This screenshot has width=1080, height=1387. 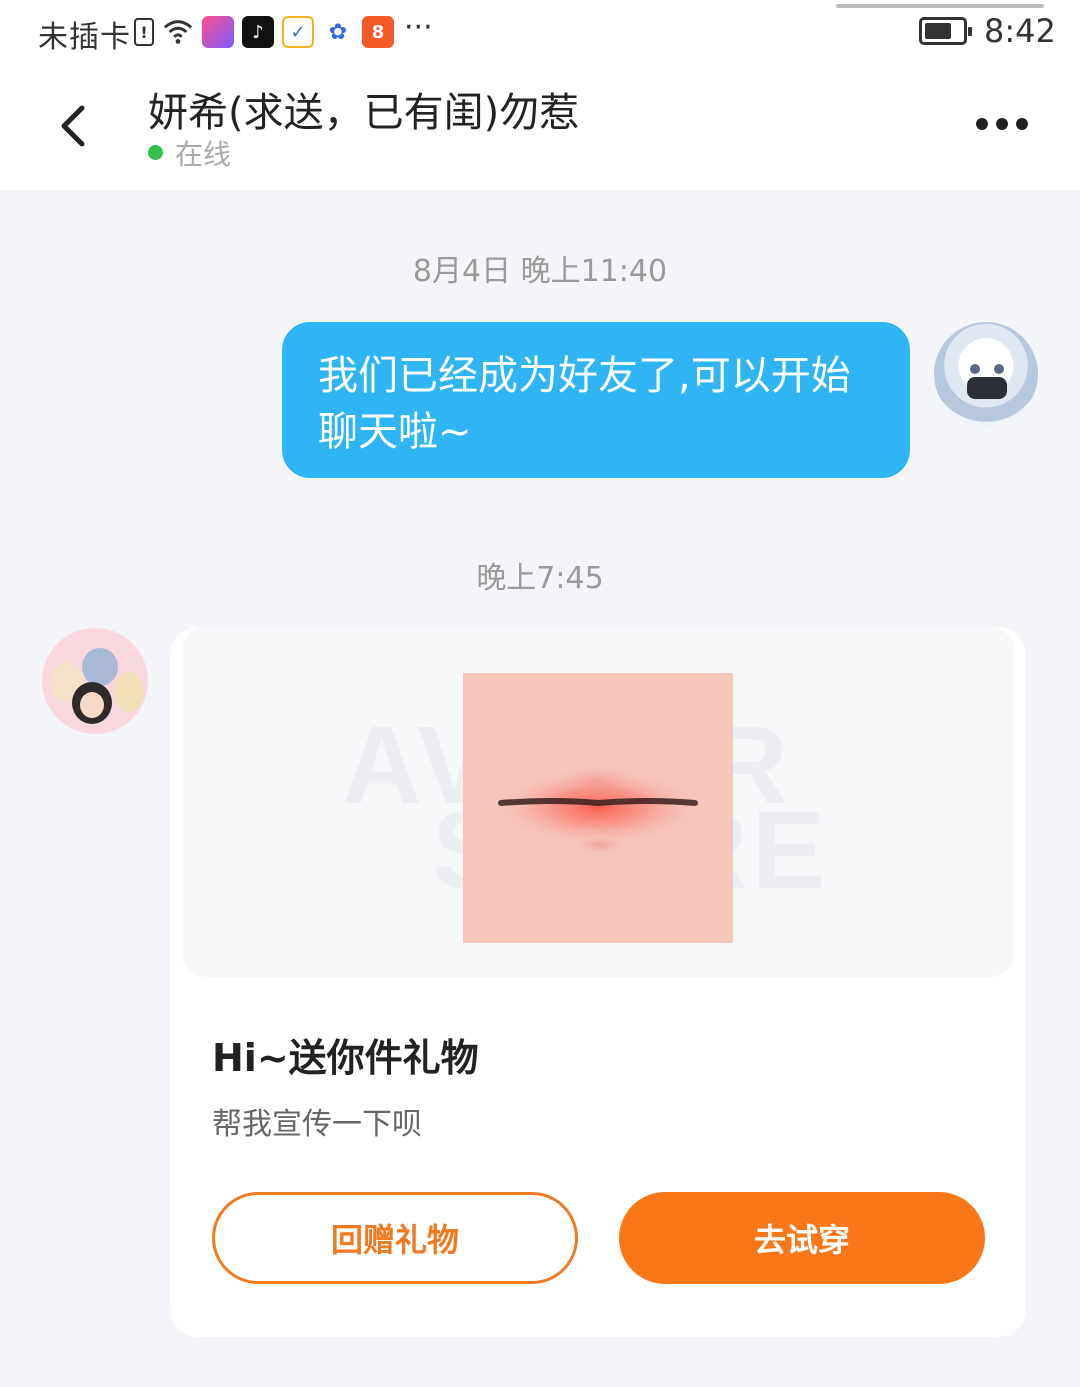 What do you see at coordinates (540, 33) in the screenshot?
I see `status-bar: 未插卡 ! ♪ ✓ ✿ 8 ··· 8:42` at bounding box center [540, 33].